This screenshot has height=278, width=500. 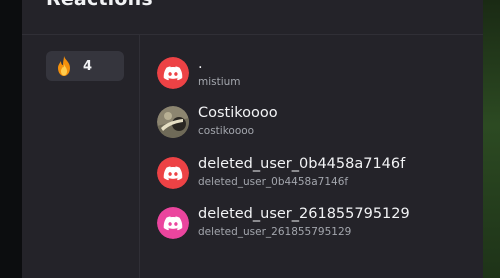 I want to click on photo-avatar-icon, so click(x=173, y=122).